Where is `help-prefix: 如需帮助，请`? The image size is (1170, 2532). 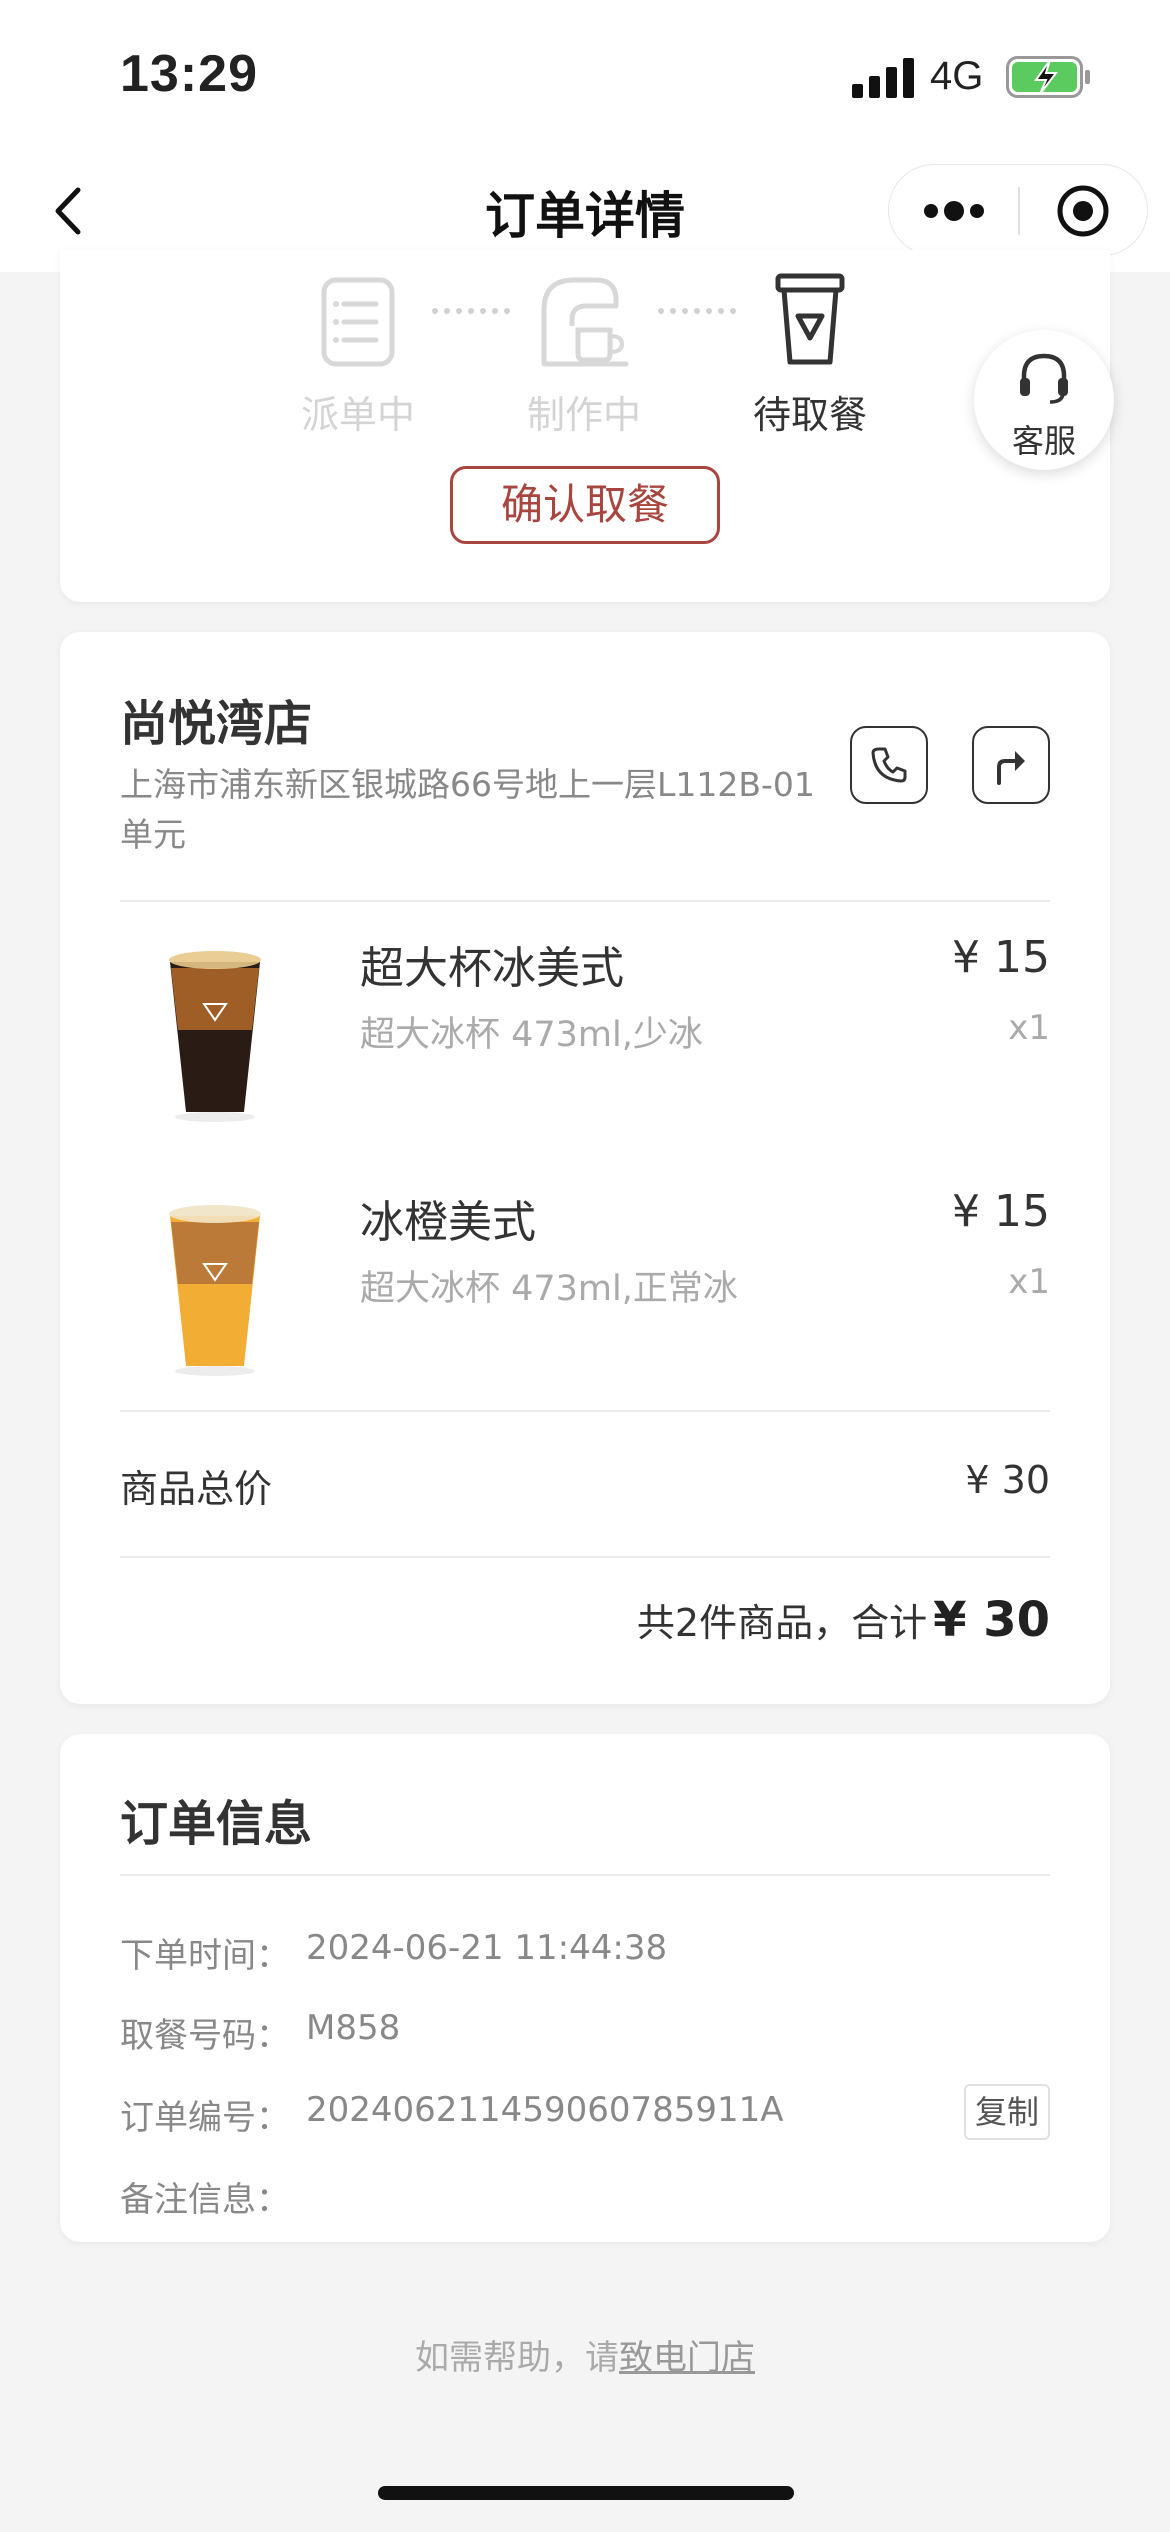
help-prefix: 如需帮助，请 is located at coordinates (517, 2358).